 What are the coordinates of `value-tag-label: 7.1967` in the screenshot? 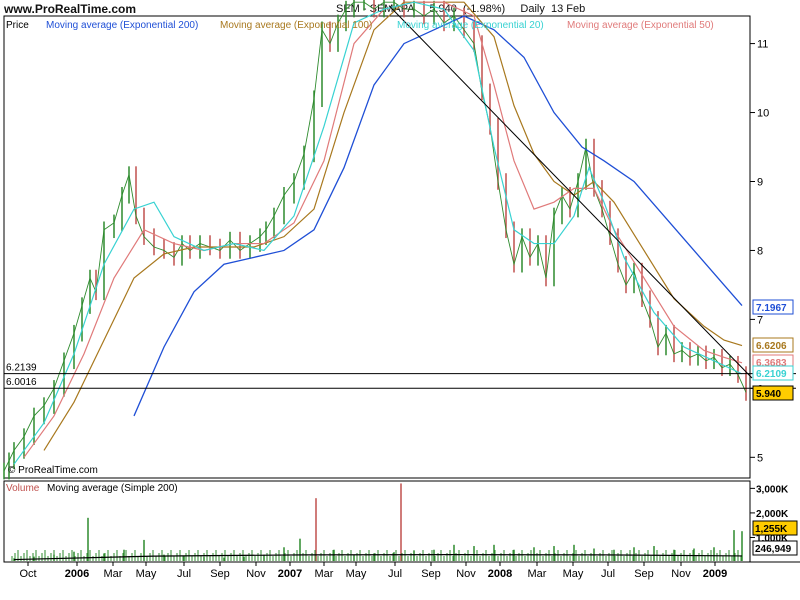 It's located at (771, 308).